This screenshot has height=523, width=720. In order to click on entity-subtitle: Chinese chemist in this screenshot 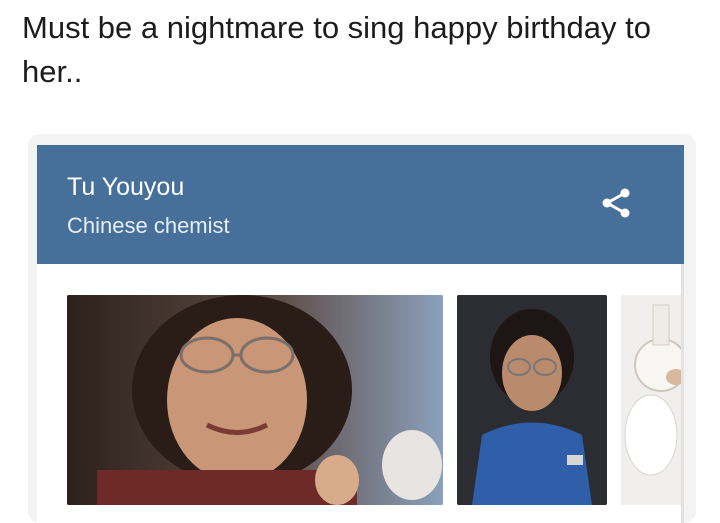, I will do `click(148, 225)`.